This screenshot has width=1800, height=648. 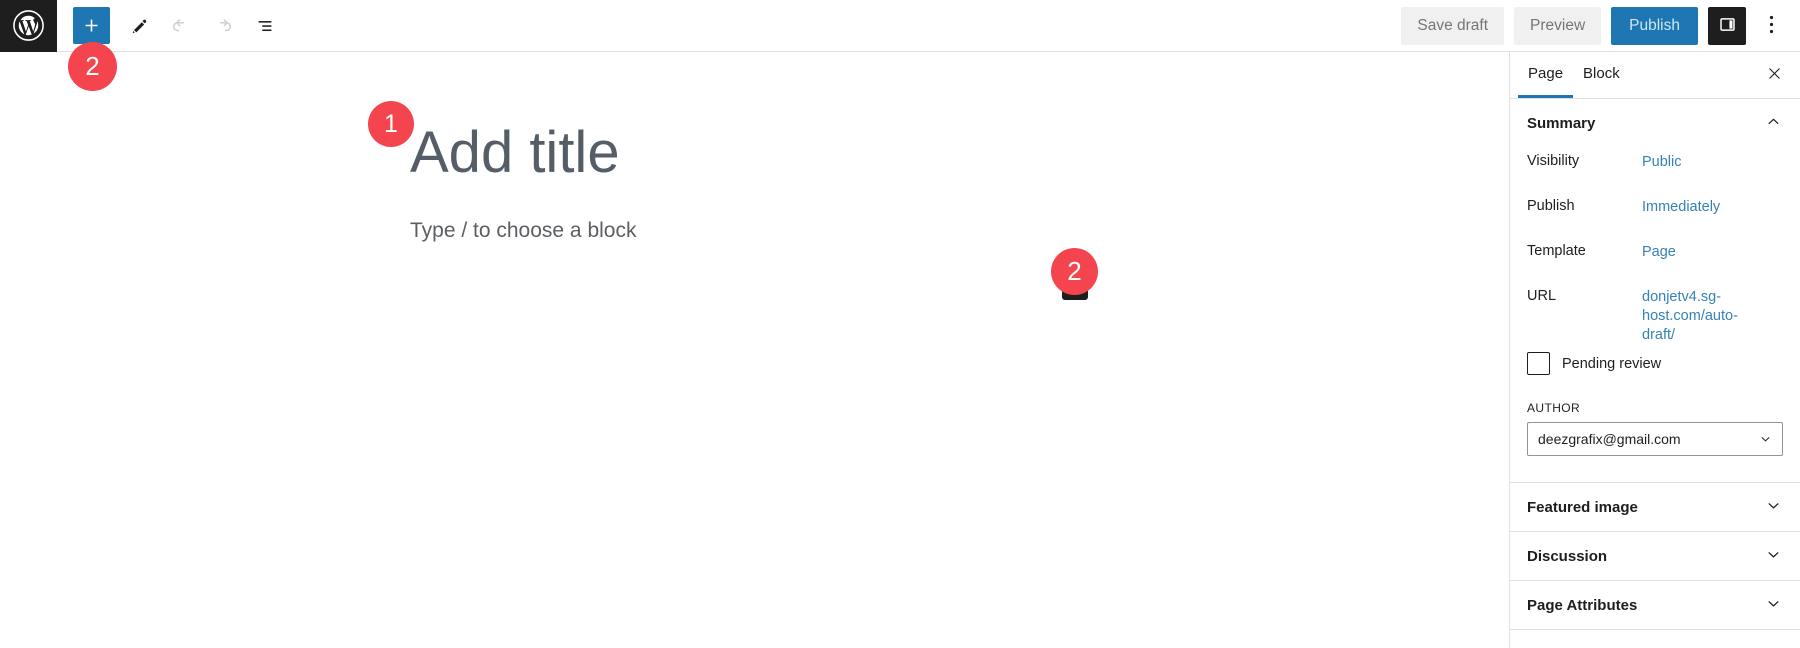 I want to click on three-dots-vertical-icon, so click(x=1771, y=26).